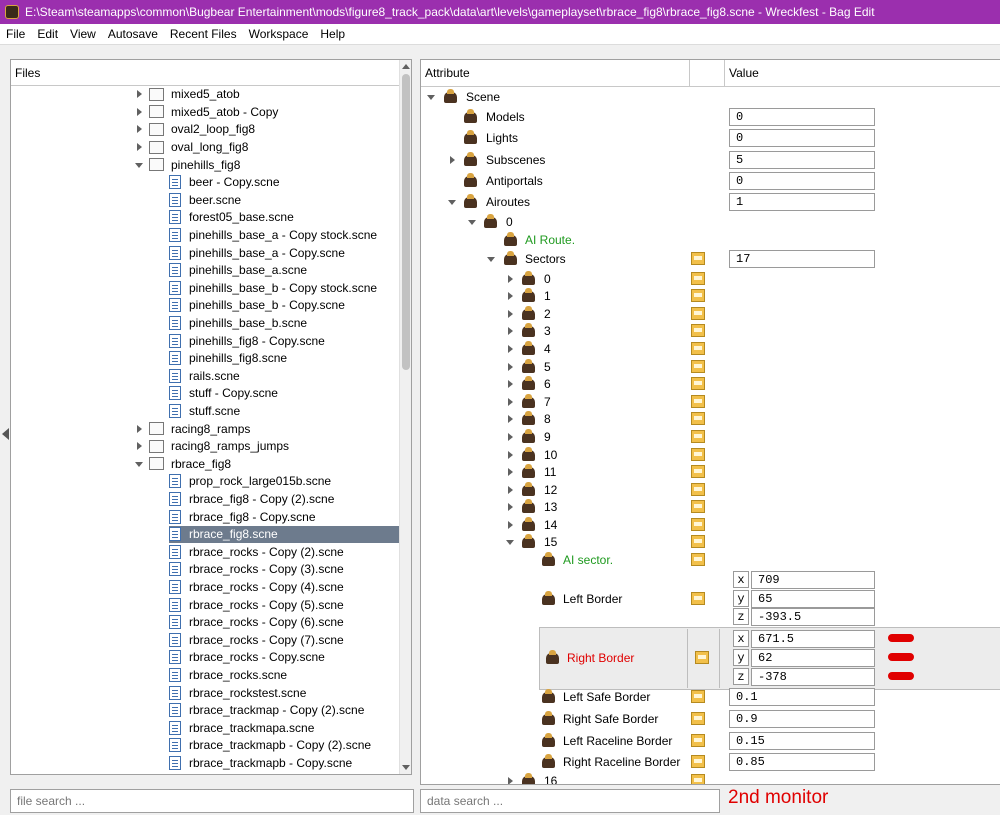  What do you see at coordinates (284, 235) in the screenshot?
I see `file-item: pinehills_base_a - Copy stock.scne` at bounding box center [284, 235].